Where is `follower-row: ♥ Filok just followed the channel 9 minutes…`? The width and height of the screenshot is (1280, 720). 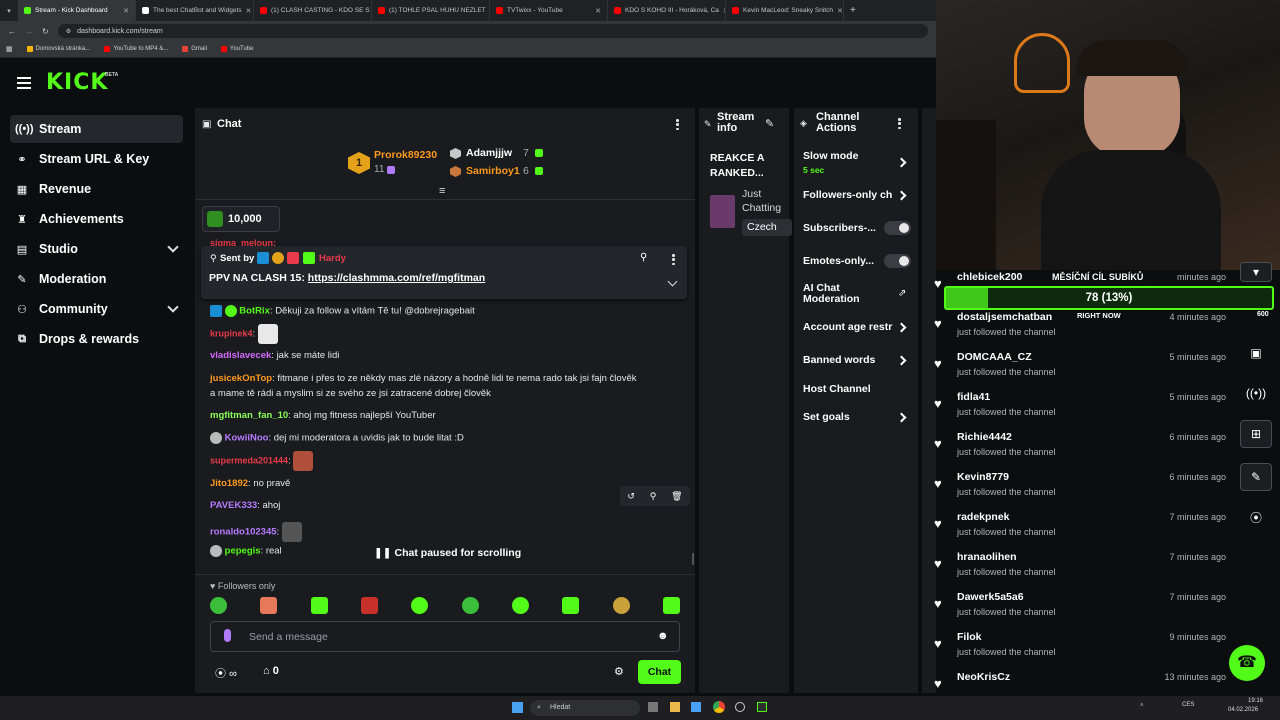
follower-row: ♥ Filok just followed the channel 9 minutes… is located at coordinates (1079, 649).